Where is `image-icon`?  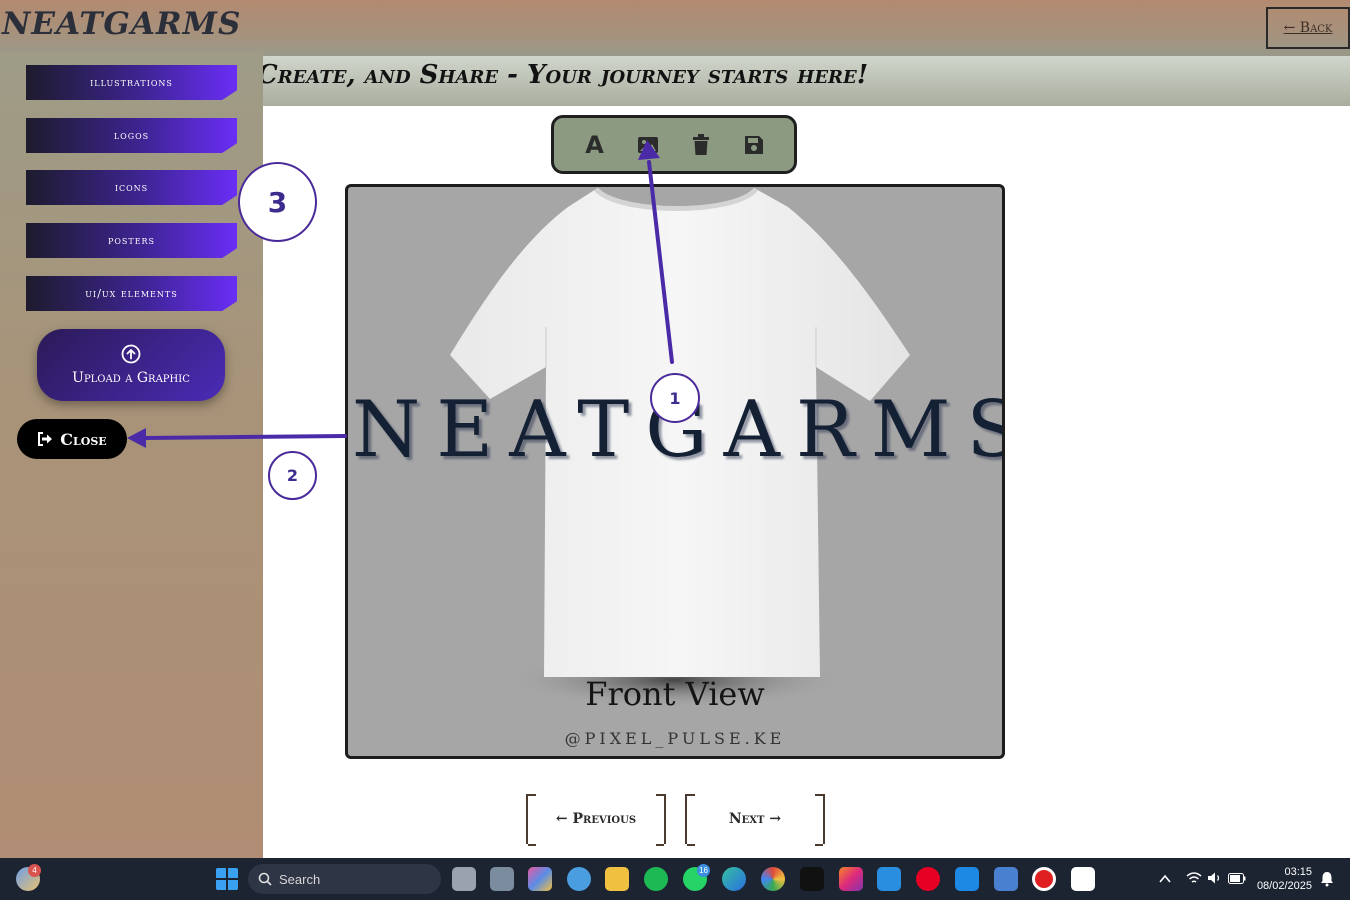
image-icon is located at coordinates (647, 144).